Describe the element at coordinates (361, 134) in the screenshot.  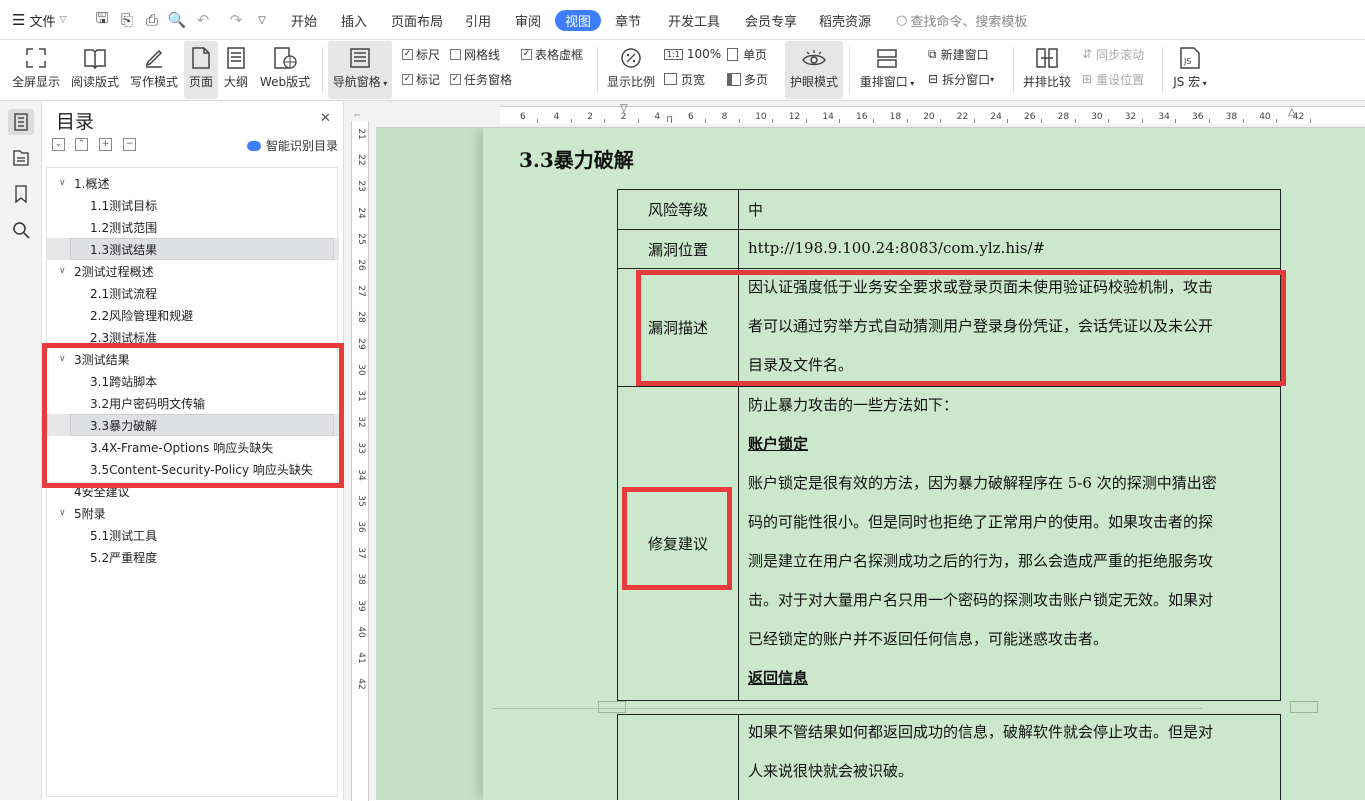
I see `ruler-number: 21` at that location.